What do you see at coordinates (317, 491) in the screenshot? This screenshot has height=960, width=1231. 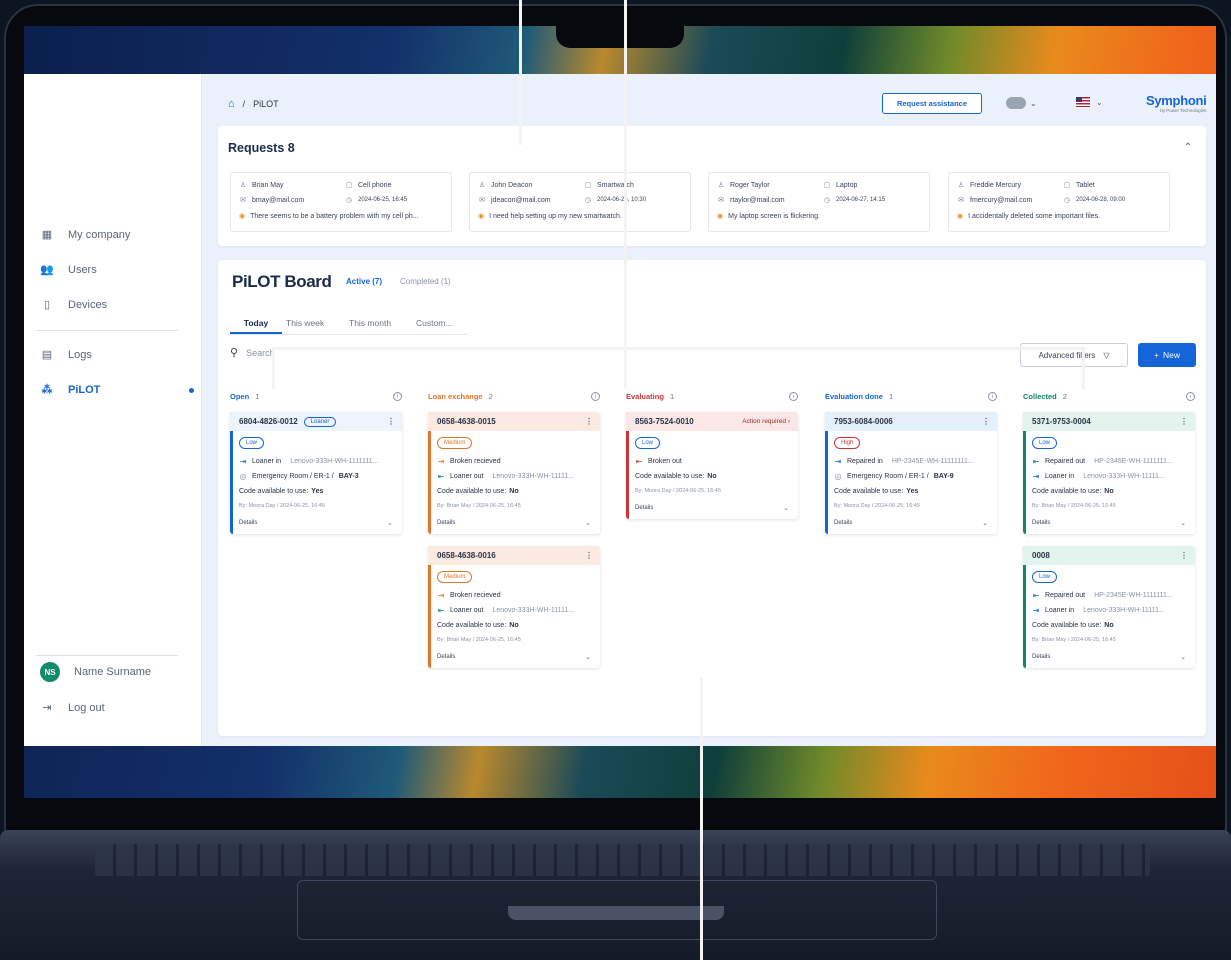 I see `code-value: Yes` at bounding box center [317, 491].